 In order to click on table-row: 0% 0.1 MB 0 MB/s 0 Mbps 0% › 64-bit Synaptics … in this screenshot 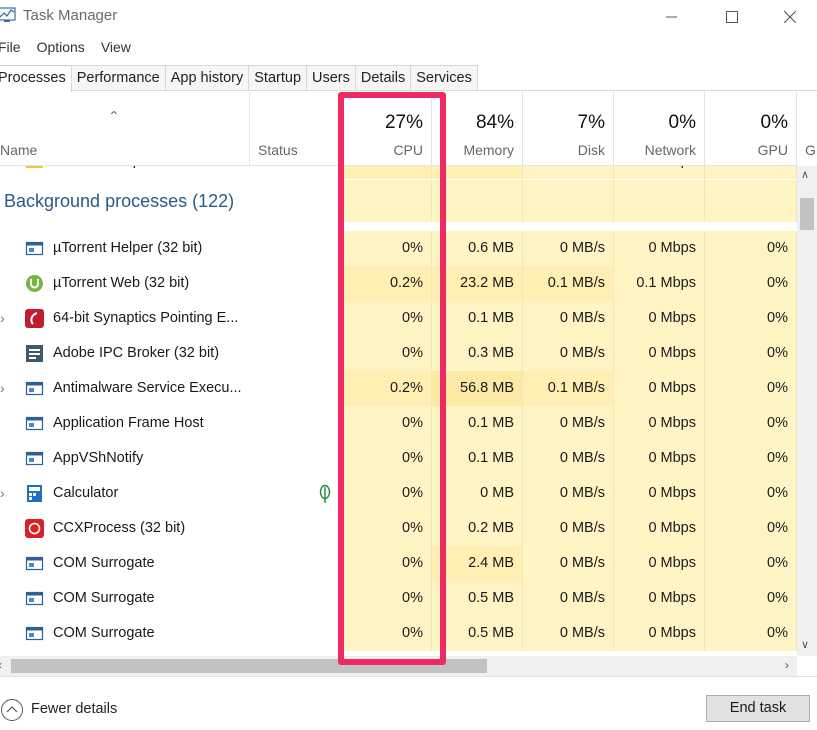, I will do `click(398, 318)`.